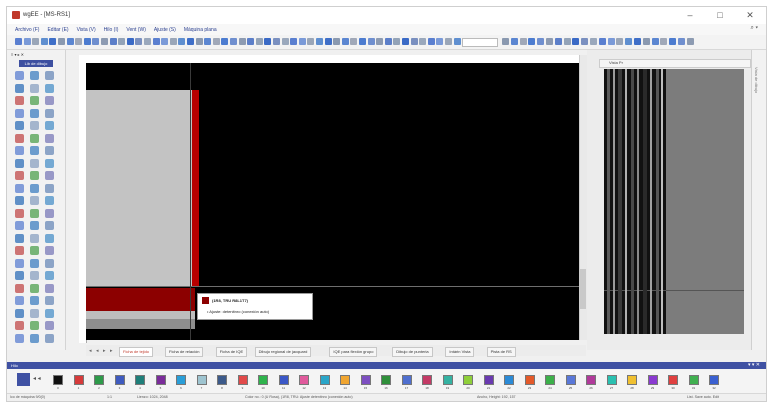  What do you see at coordinates (750, 15) in the screenshot?
I see `close-button: ✕` at bounding box center [750, 15].